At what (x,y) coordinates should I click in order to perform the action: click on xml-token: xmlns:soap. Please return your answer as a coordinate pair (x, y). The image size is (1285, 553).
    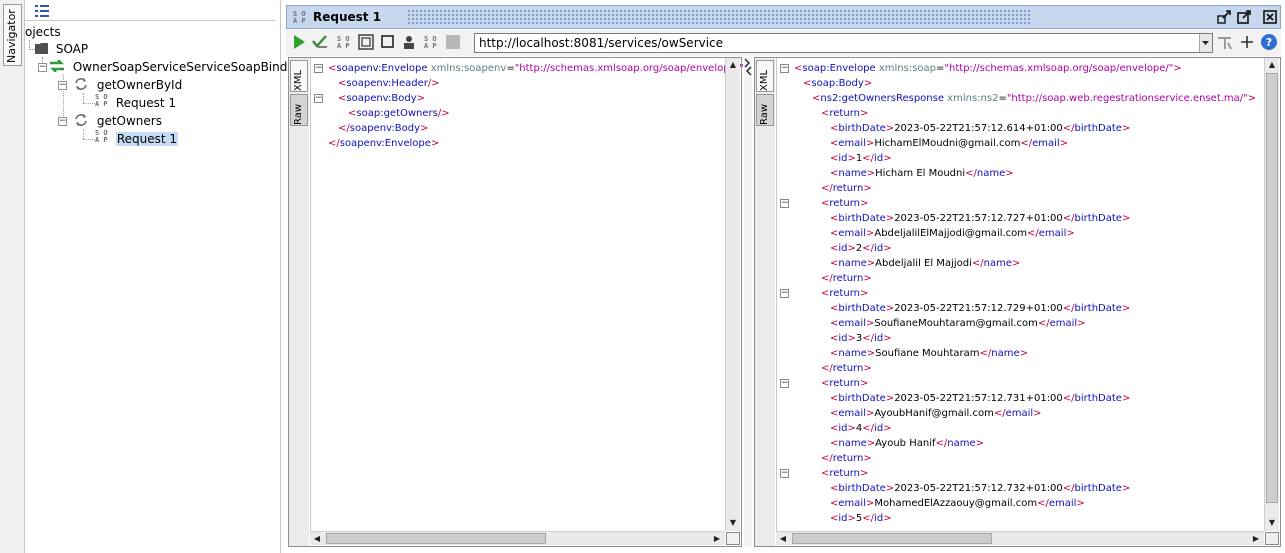
    Looking at the image, I should click on (906, 68).